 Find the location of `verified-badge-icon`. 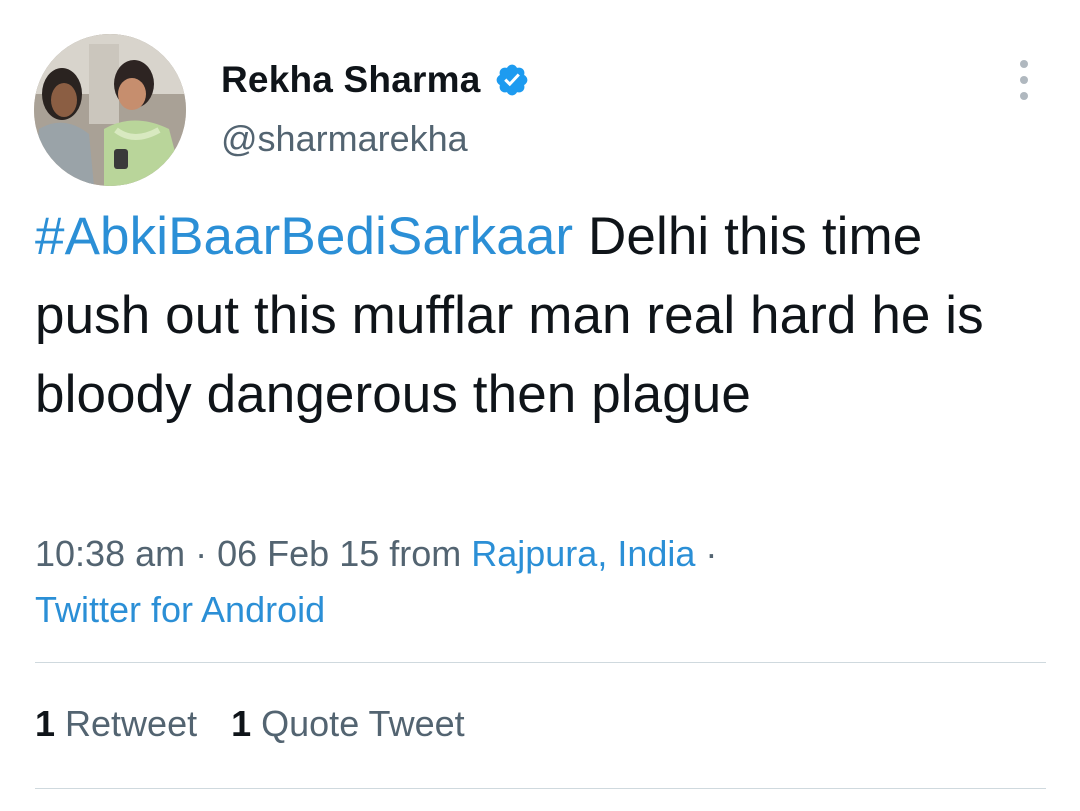

verified-badge-icon is located at coordinates (512, 80).